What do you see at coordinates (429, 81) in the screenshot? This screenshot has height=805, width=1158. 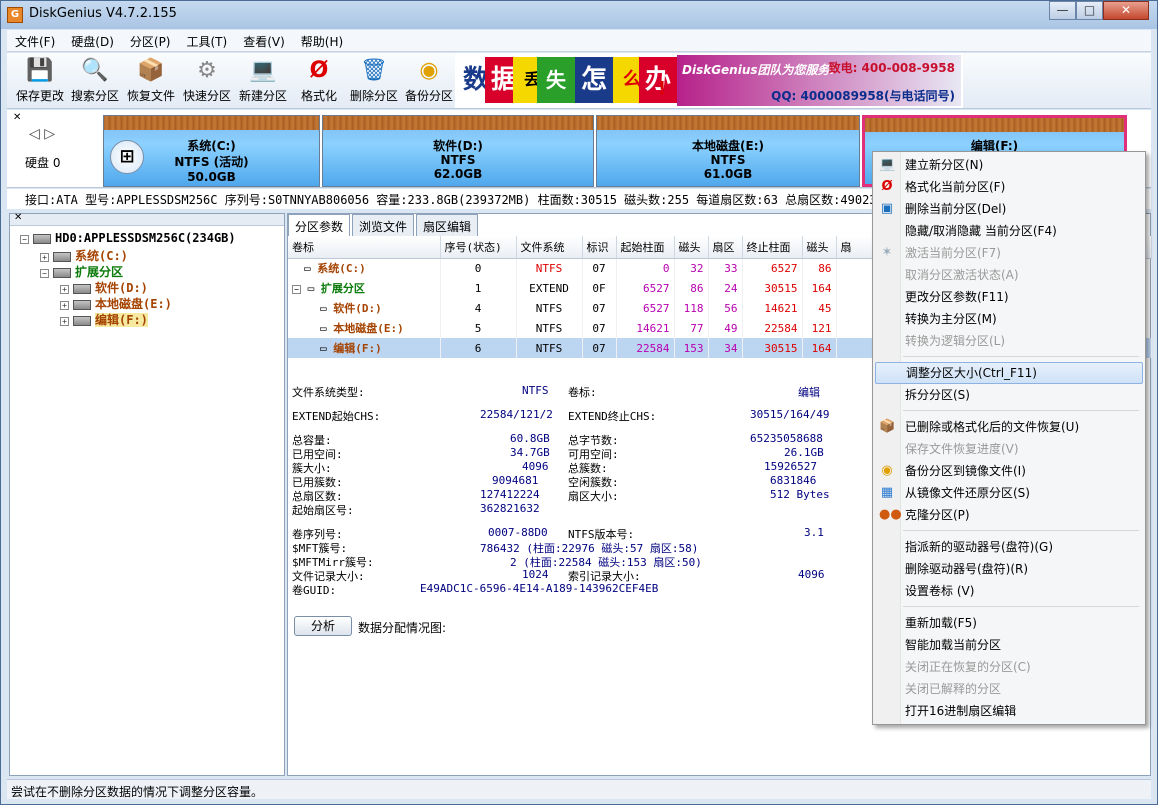 I see `backup-partition-button: ◉ 备份分区` at bounding box center [429, 81].